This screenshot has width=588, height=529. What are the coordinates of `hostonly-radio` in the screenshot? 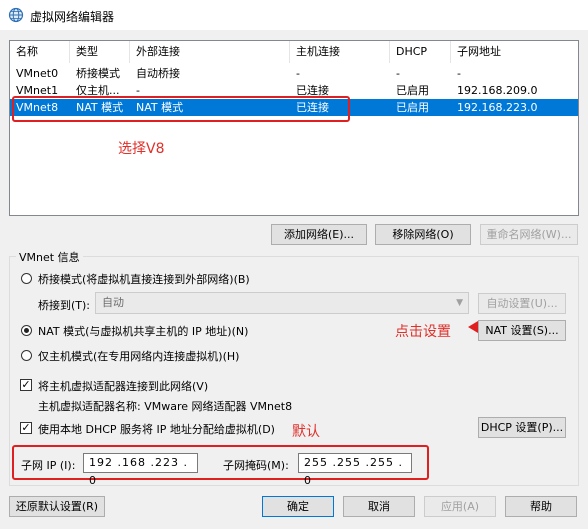 It's located at (26, 355).